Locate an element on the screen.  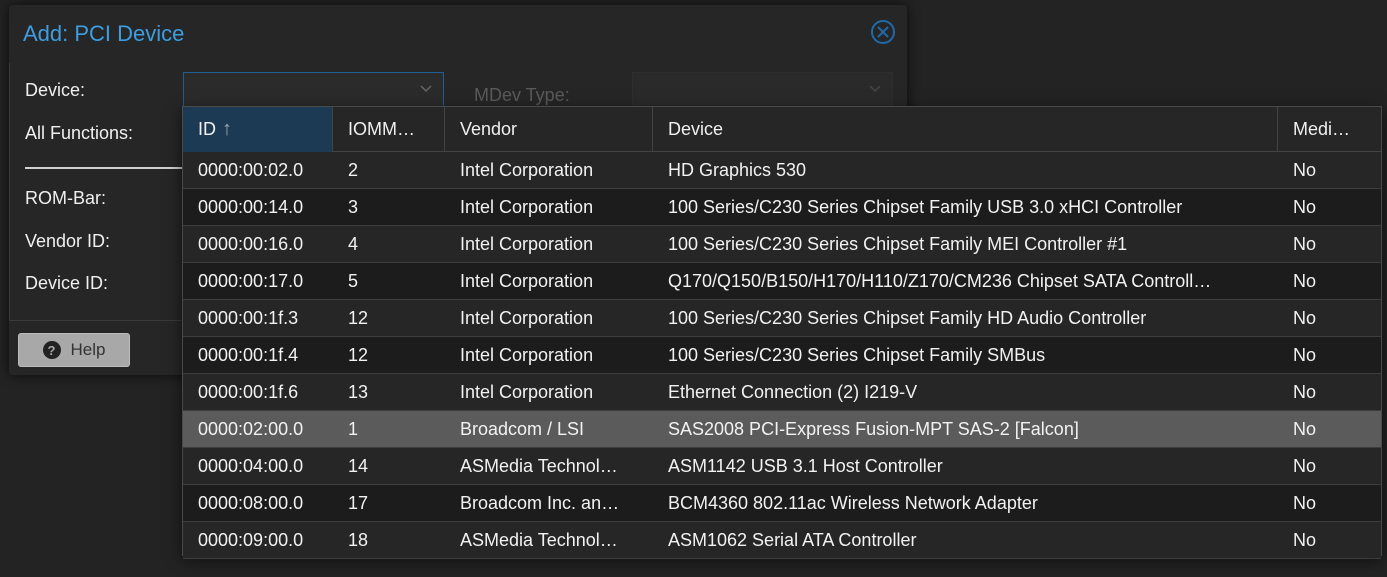
cell-id: 0000:00:1f.6 is located at coordinates (248, 391).